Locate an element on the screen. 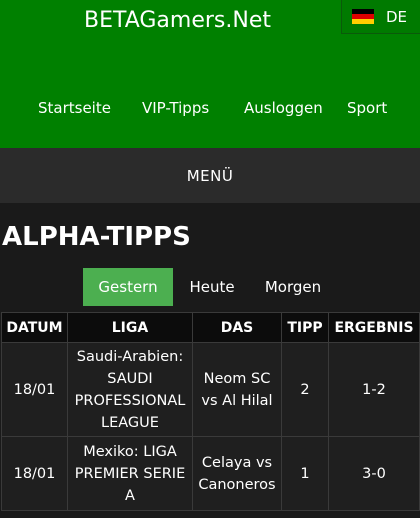 The height and width of the screenshot is (518, 420). col-header-ergebnis: ERGEBNIS is located at coordinates (374, 327).